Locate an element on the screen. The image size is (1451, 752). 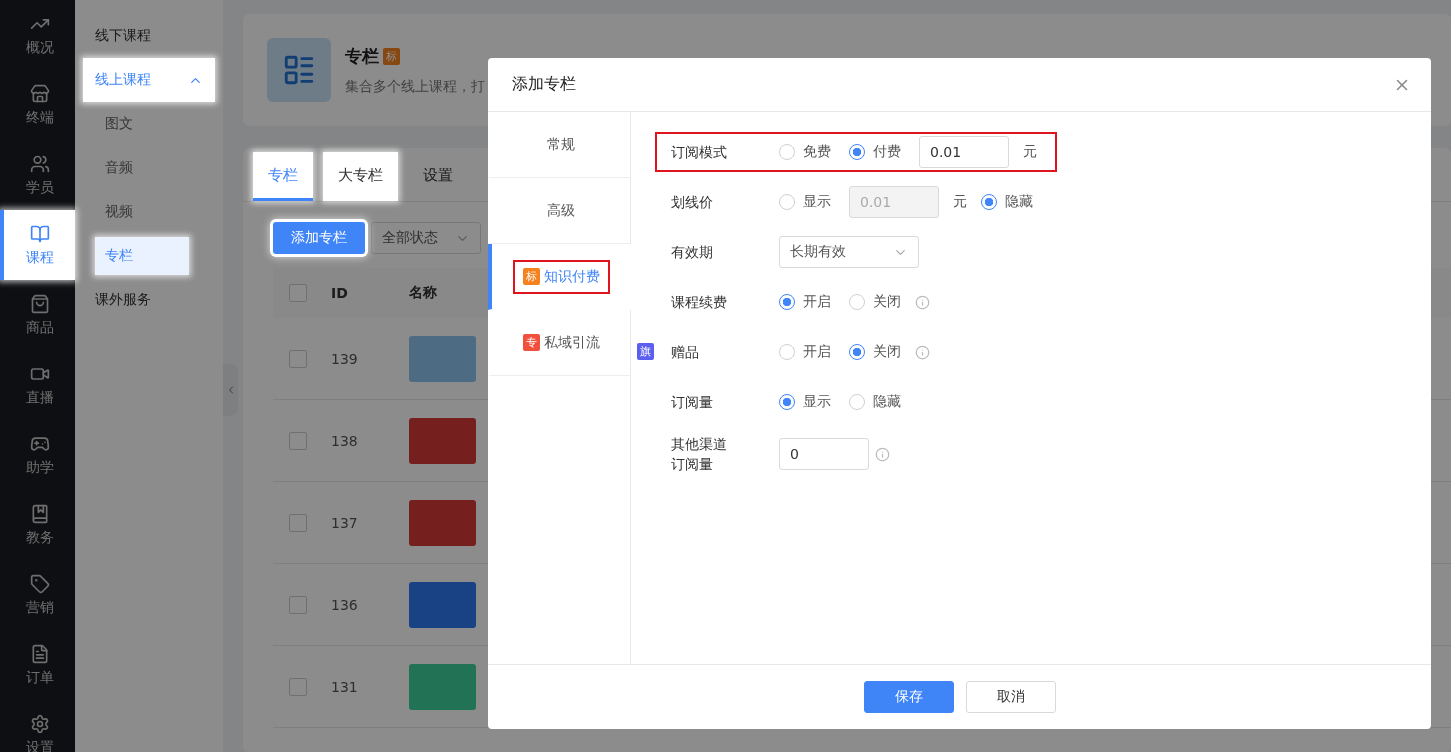
menu-item: 课外服务 is located at coordinates (149, 300).